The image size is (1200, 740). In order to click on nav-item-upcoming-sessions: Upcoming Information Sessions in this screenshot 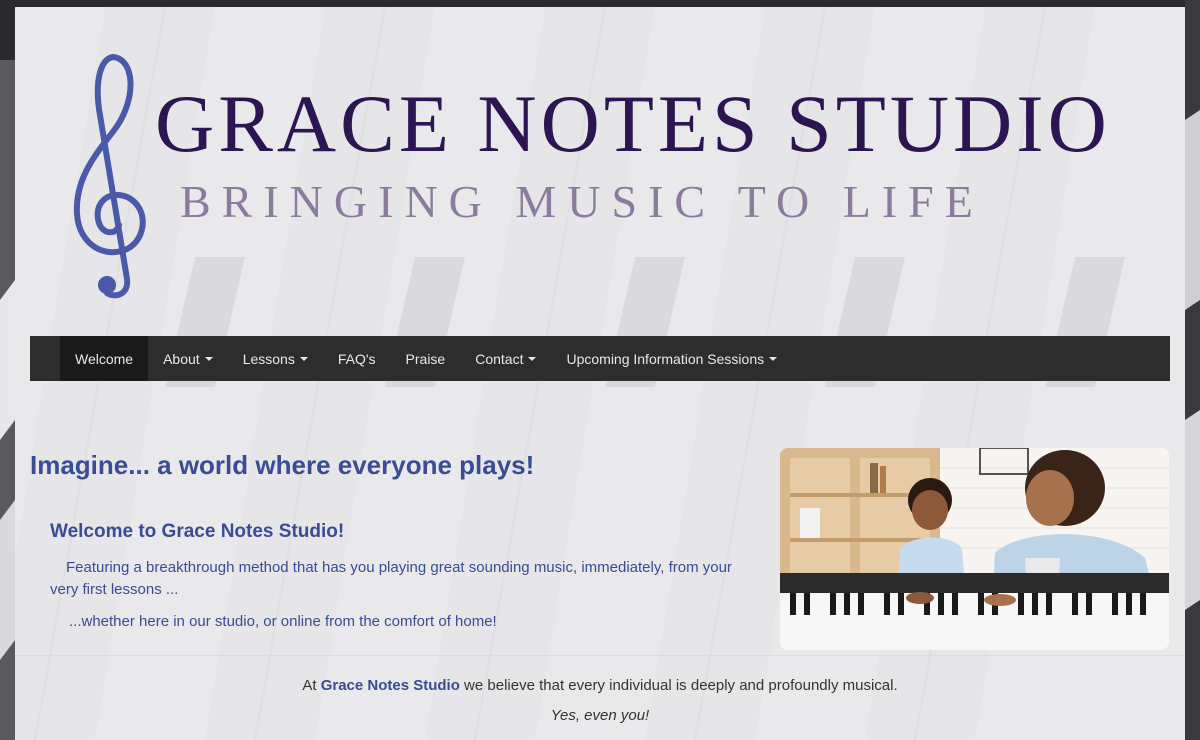, I will do `click(671, 358)`.